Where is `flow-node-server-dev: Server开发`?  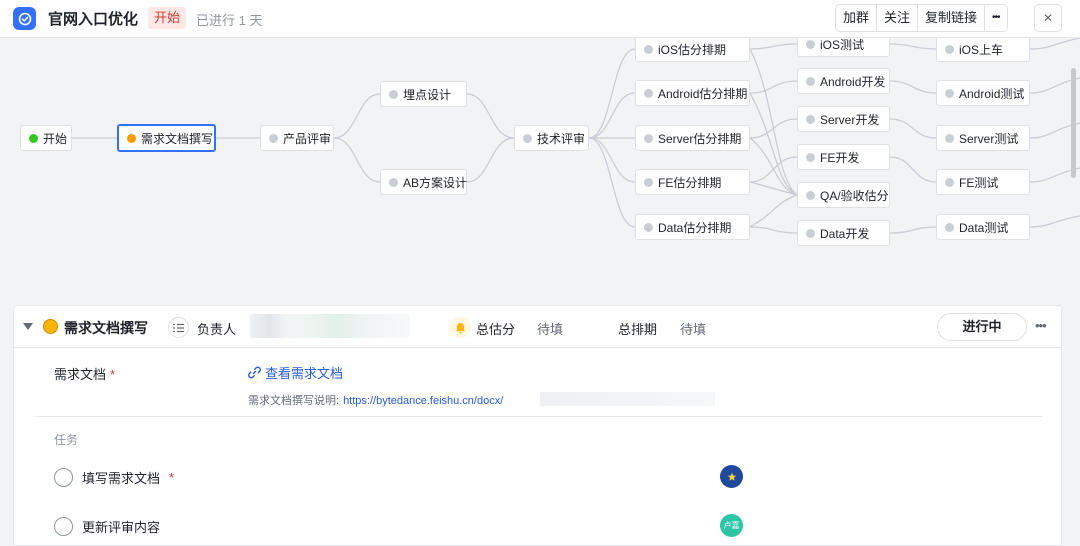 flow-node-server-dev: Server开发 is located at coordinates (843, 119).